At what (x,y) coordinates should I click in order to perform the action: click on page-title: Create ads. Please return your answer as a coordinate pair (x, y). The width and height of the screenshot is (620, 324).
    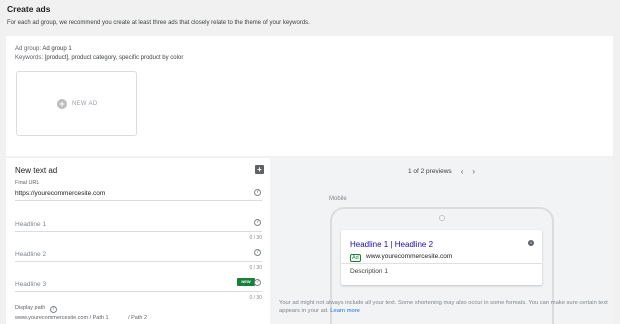
    Looking at the image, I should click on (29, 9).